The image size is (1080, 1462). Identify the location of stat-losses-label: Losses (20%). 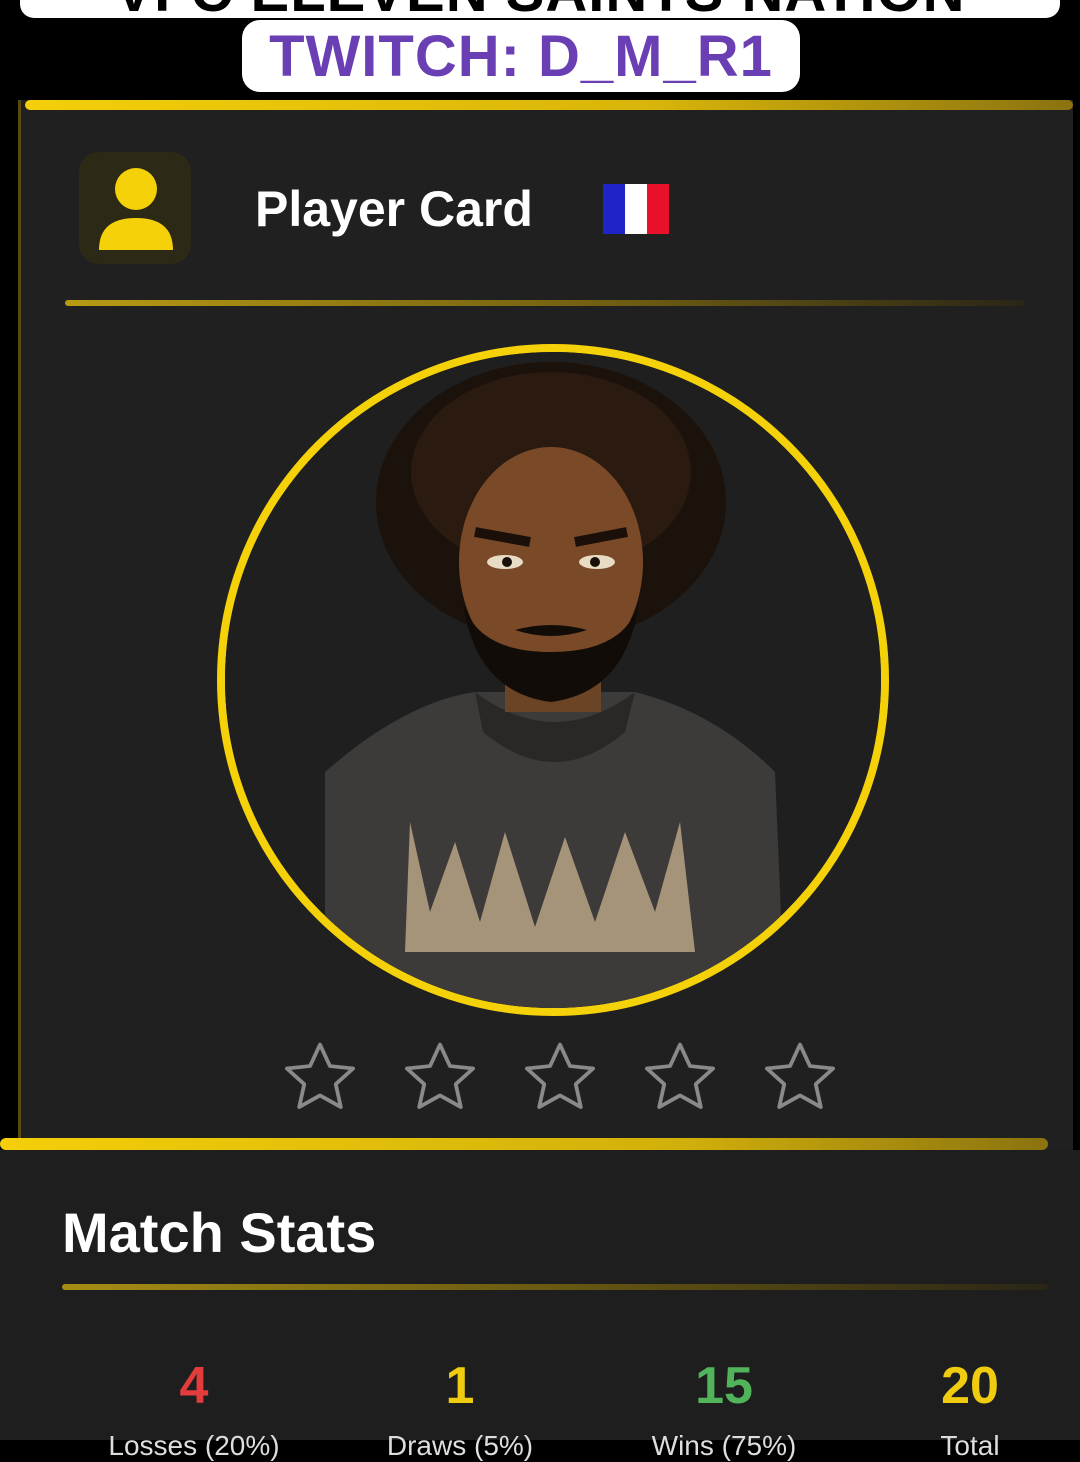
(194, 1445).